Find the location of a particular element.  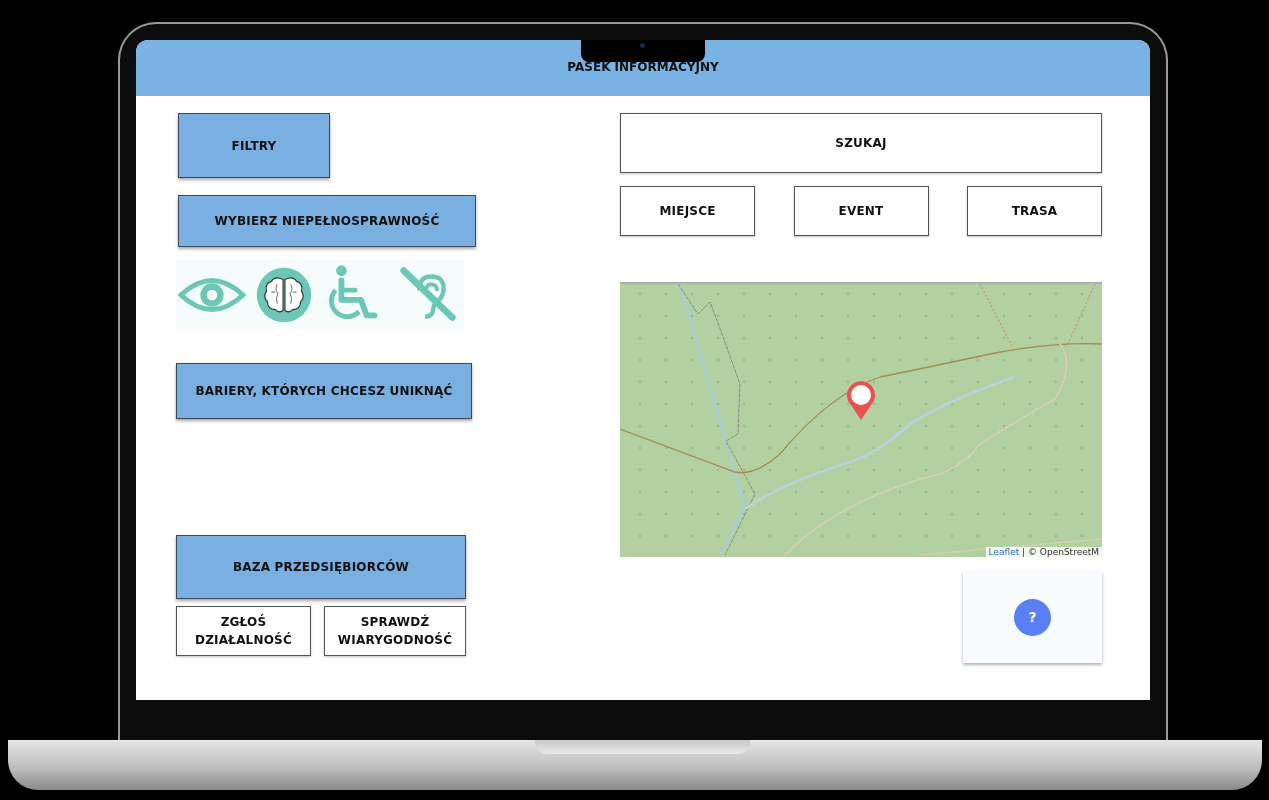

help-button: ? is located at coordinates (1032, 617).